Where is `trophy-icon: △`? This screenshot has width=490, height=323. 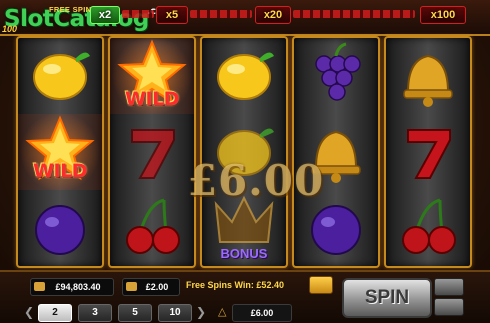 trophy-icon: △ is located at coordinates (222, 312).